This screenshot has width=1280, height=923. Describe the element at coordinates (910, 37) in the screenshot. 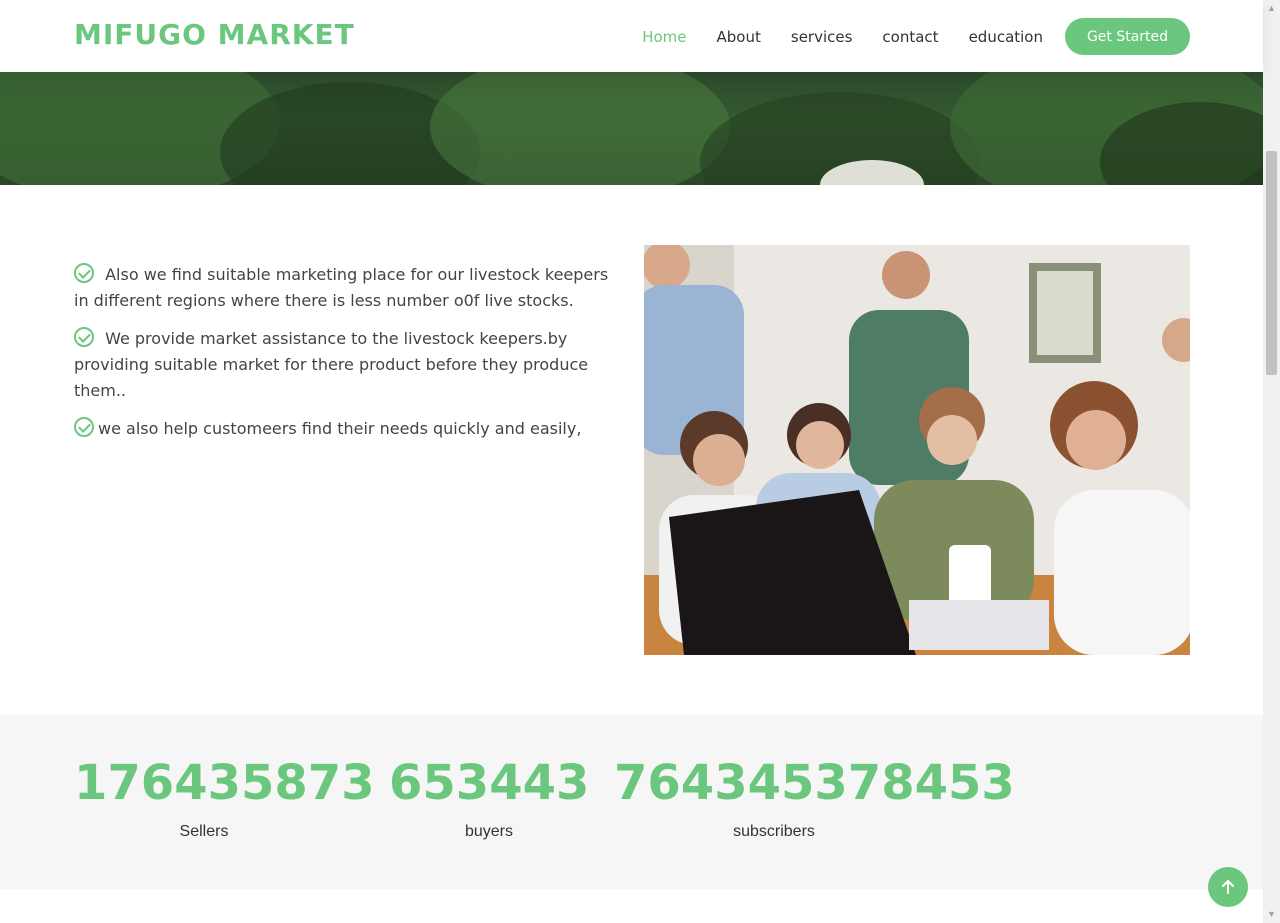

I see `nav-contact: contact` at that location.